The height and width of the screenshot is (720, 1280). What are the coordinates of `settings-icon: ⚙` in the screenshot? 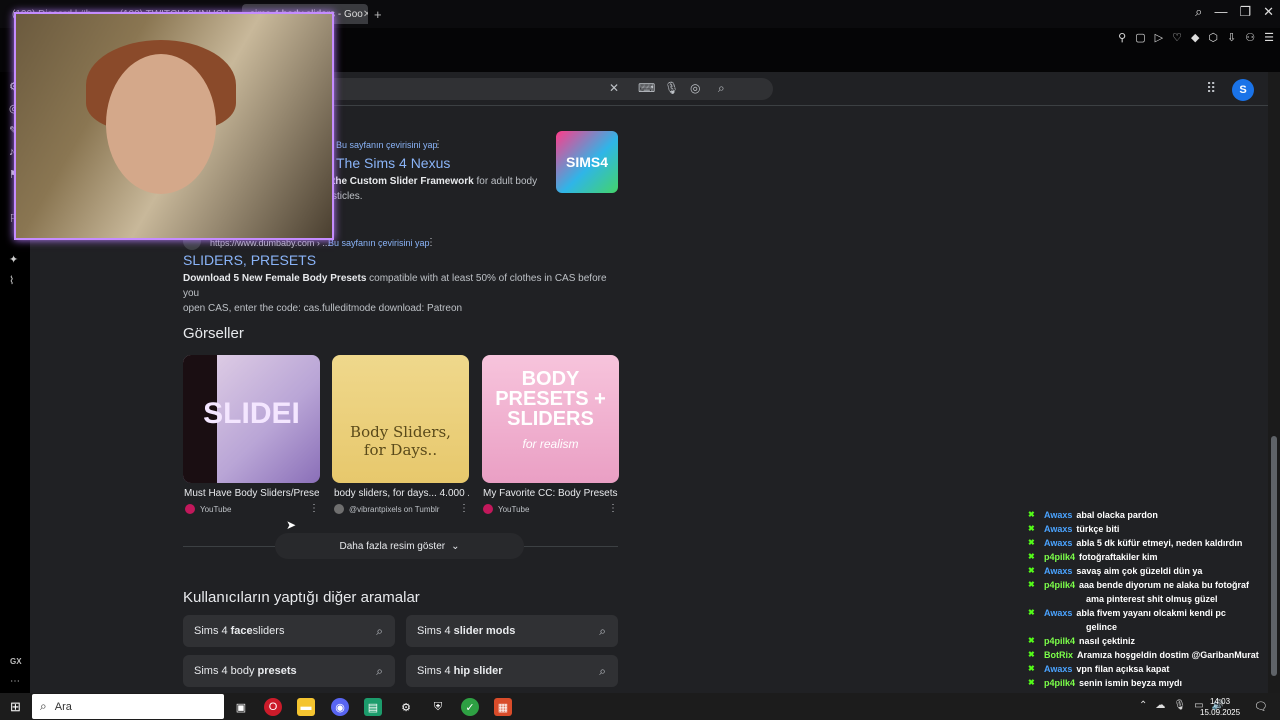 It's located at (406, 707).